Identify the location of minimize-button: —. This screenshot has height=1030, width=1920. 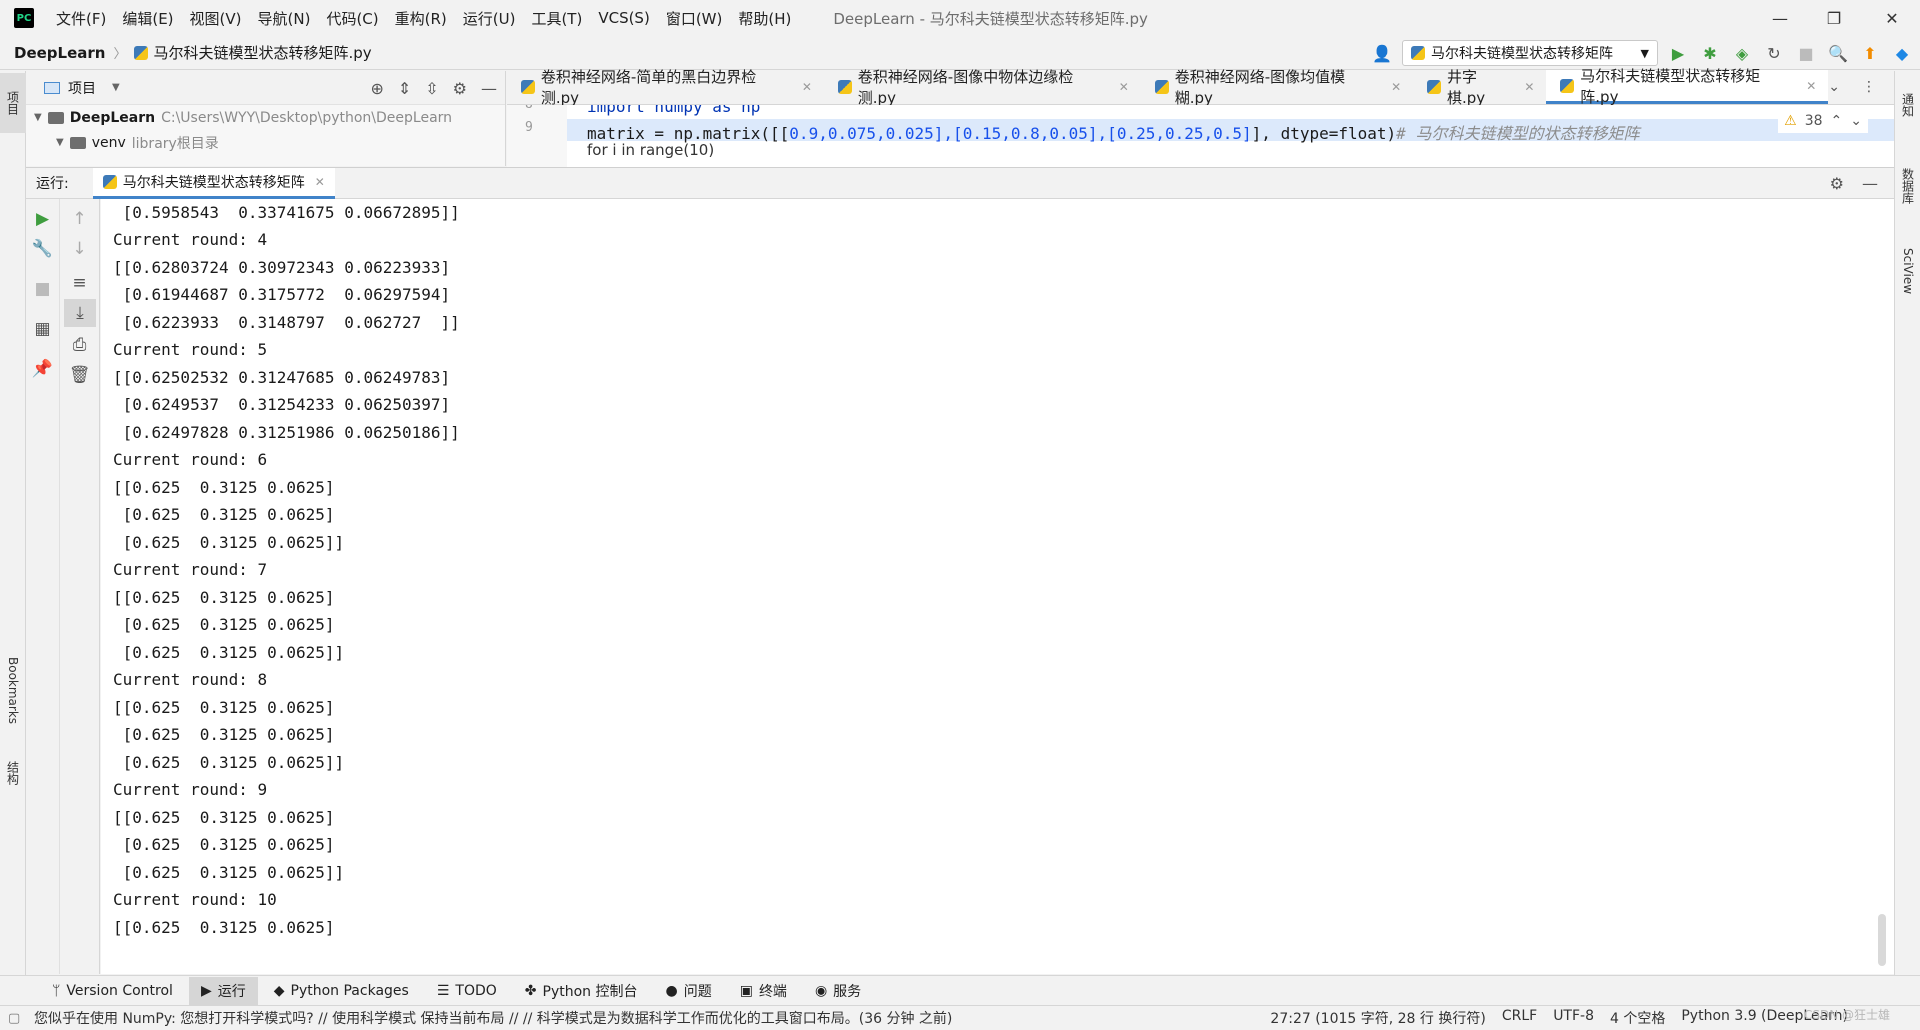
(1780, 18).